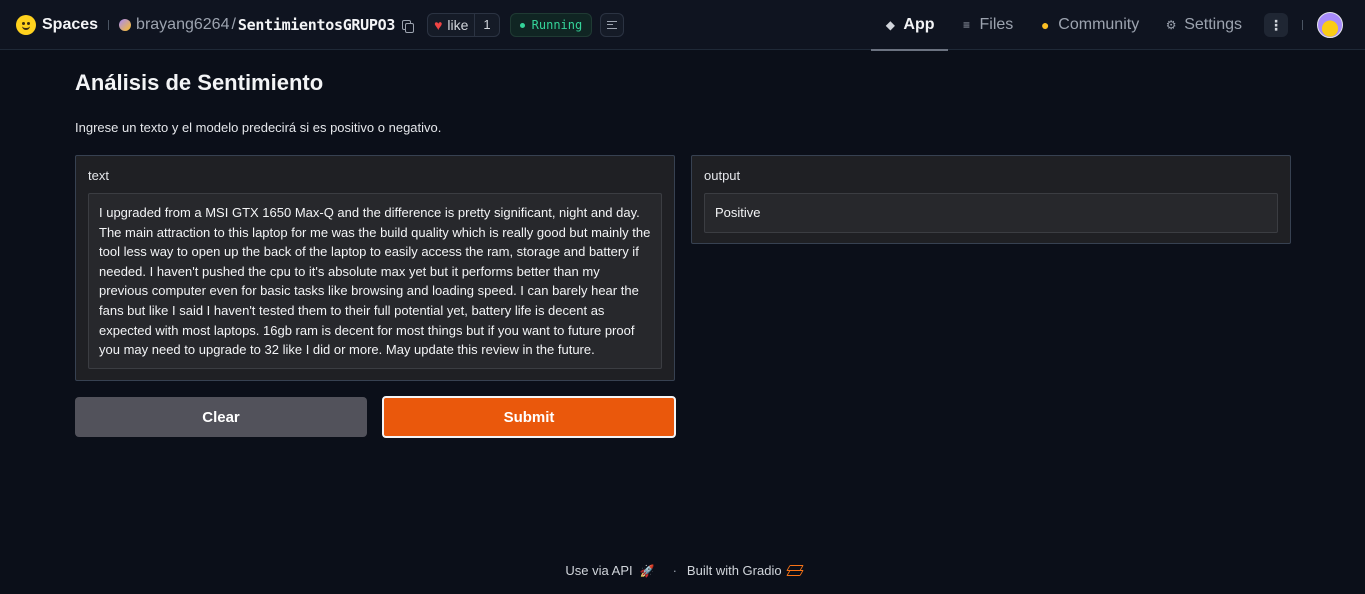 The width and height of the screenshot is (1365, 594). I want to click on like-button: ♥ like 1, so click(463, 25).